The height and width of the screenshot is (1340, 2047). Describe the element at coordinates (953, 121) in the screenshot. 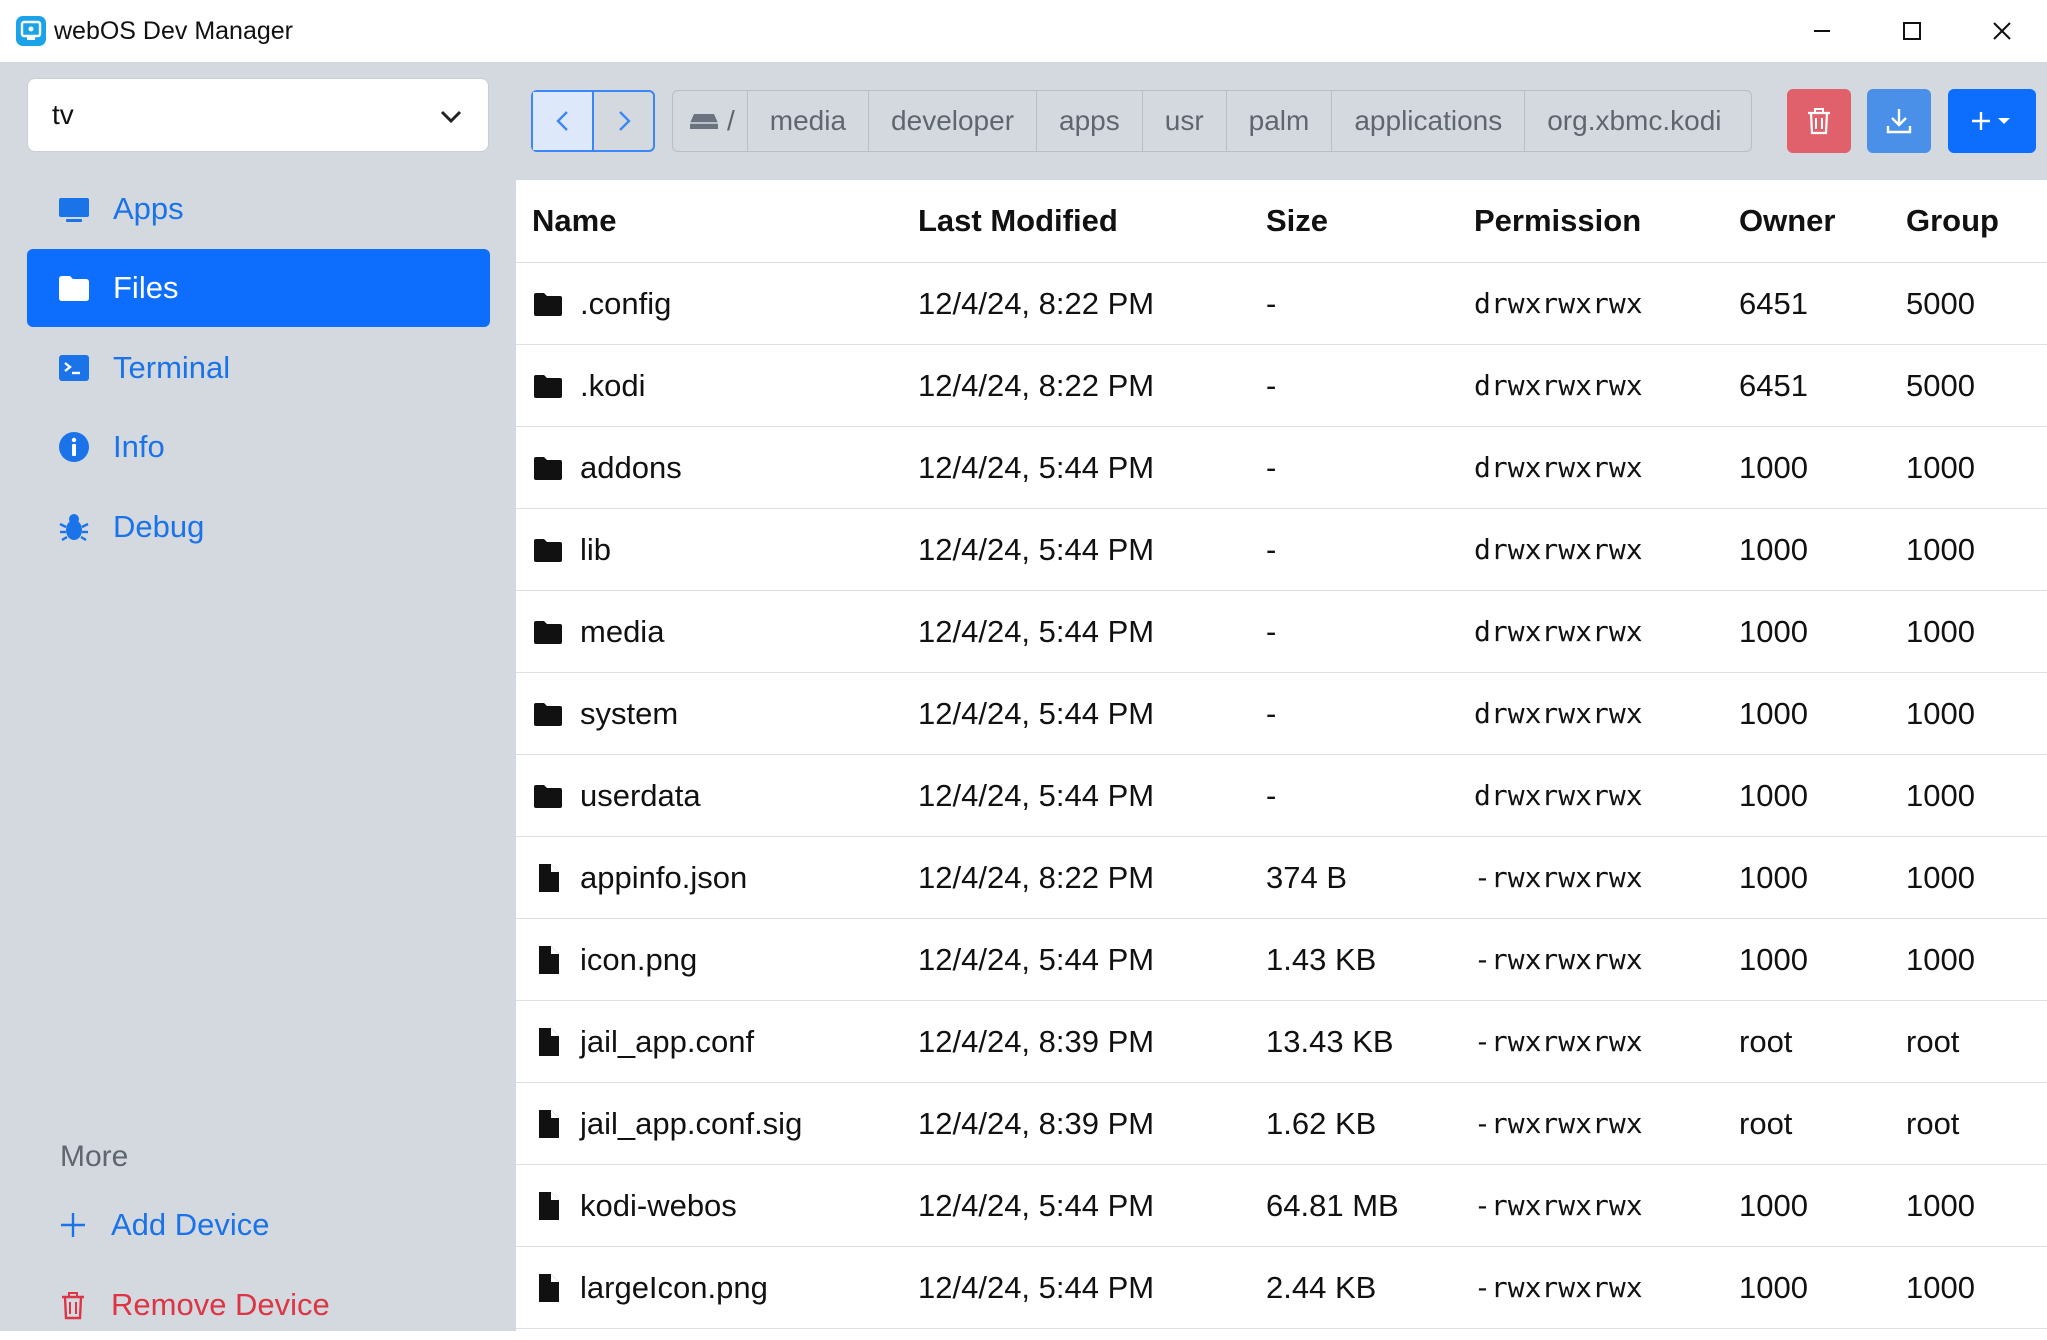

I see `breadcrumb-item: developer` at that location.